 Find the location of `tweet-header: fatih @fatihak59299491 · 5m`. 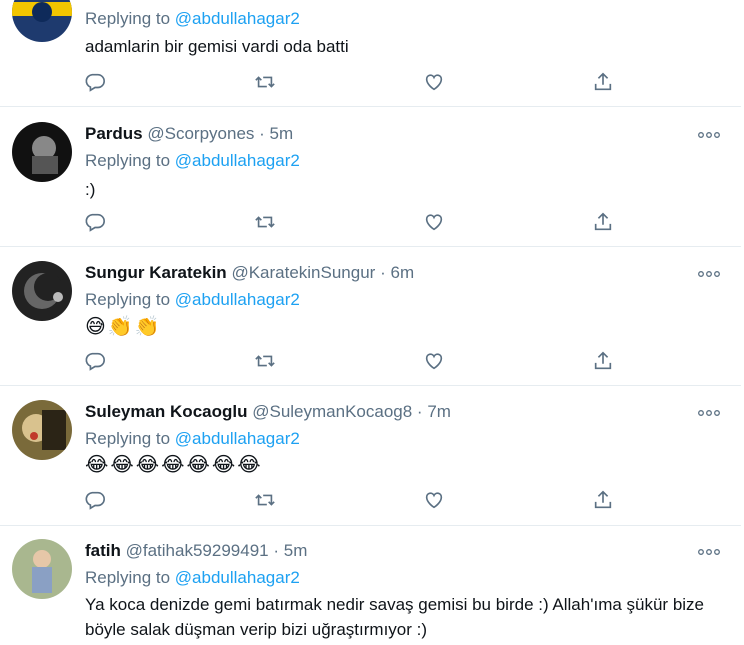

tweet-header: fatih @fatihak59299491 · 5m is located at coordinates (196, 551).